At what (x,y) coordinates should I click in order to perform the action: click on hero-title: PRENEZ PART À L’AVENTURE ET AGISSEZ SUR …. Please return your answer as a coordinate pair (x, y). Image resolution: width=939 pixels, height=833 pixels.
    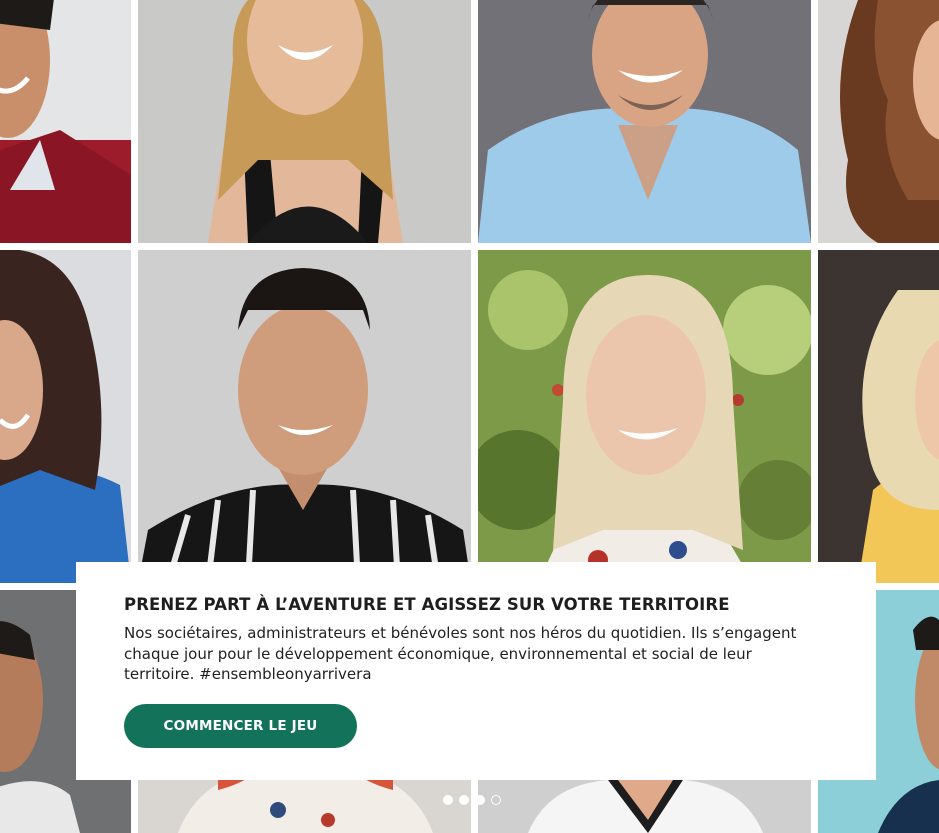
    Looking at the image, I should click on (427, 604).